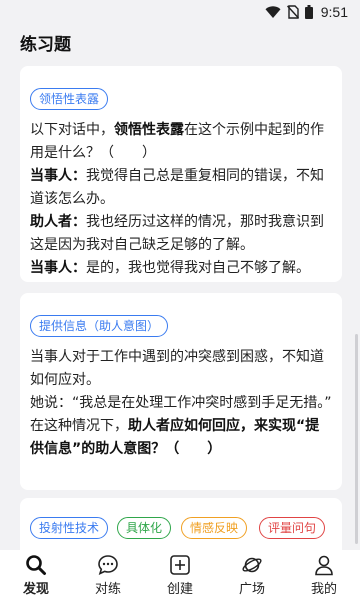 This screenshot has width=360, height=600. I want to click on page-title: 练习题, so click(45, 45).